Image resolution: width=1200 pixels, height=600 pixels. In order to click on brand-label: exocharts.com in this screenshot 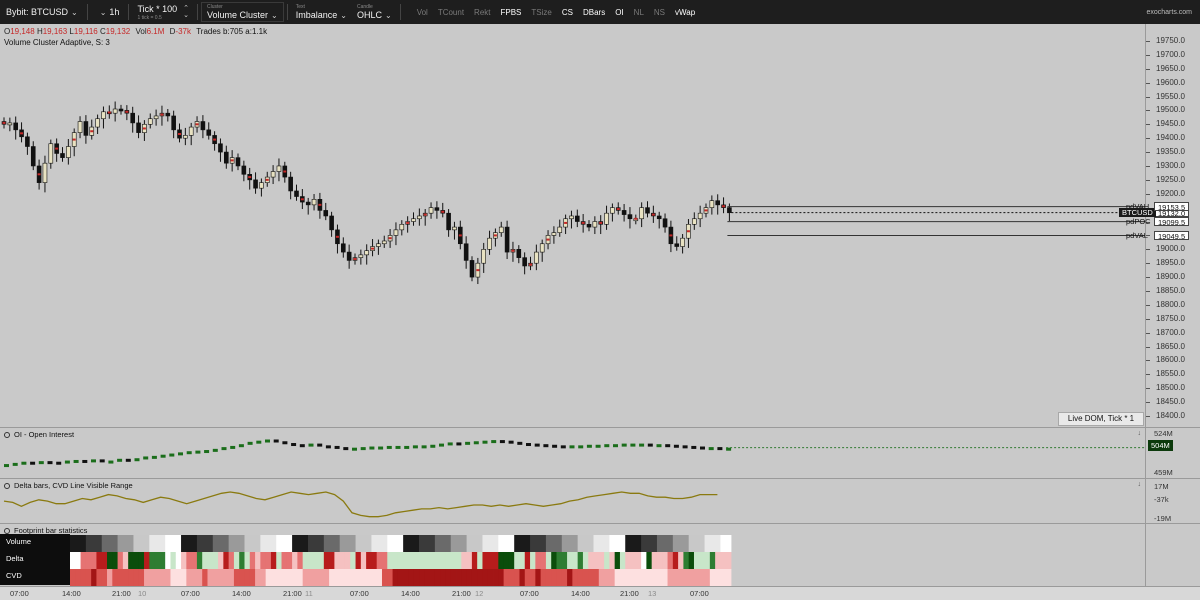, I will do `click(1173, 12)`.